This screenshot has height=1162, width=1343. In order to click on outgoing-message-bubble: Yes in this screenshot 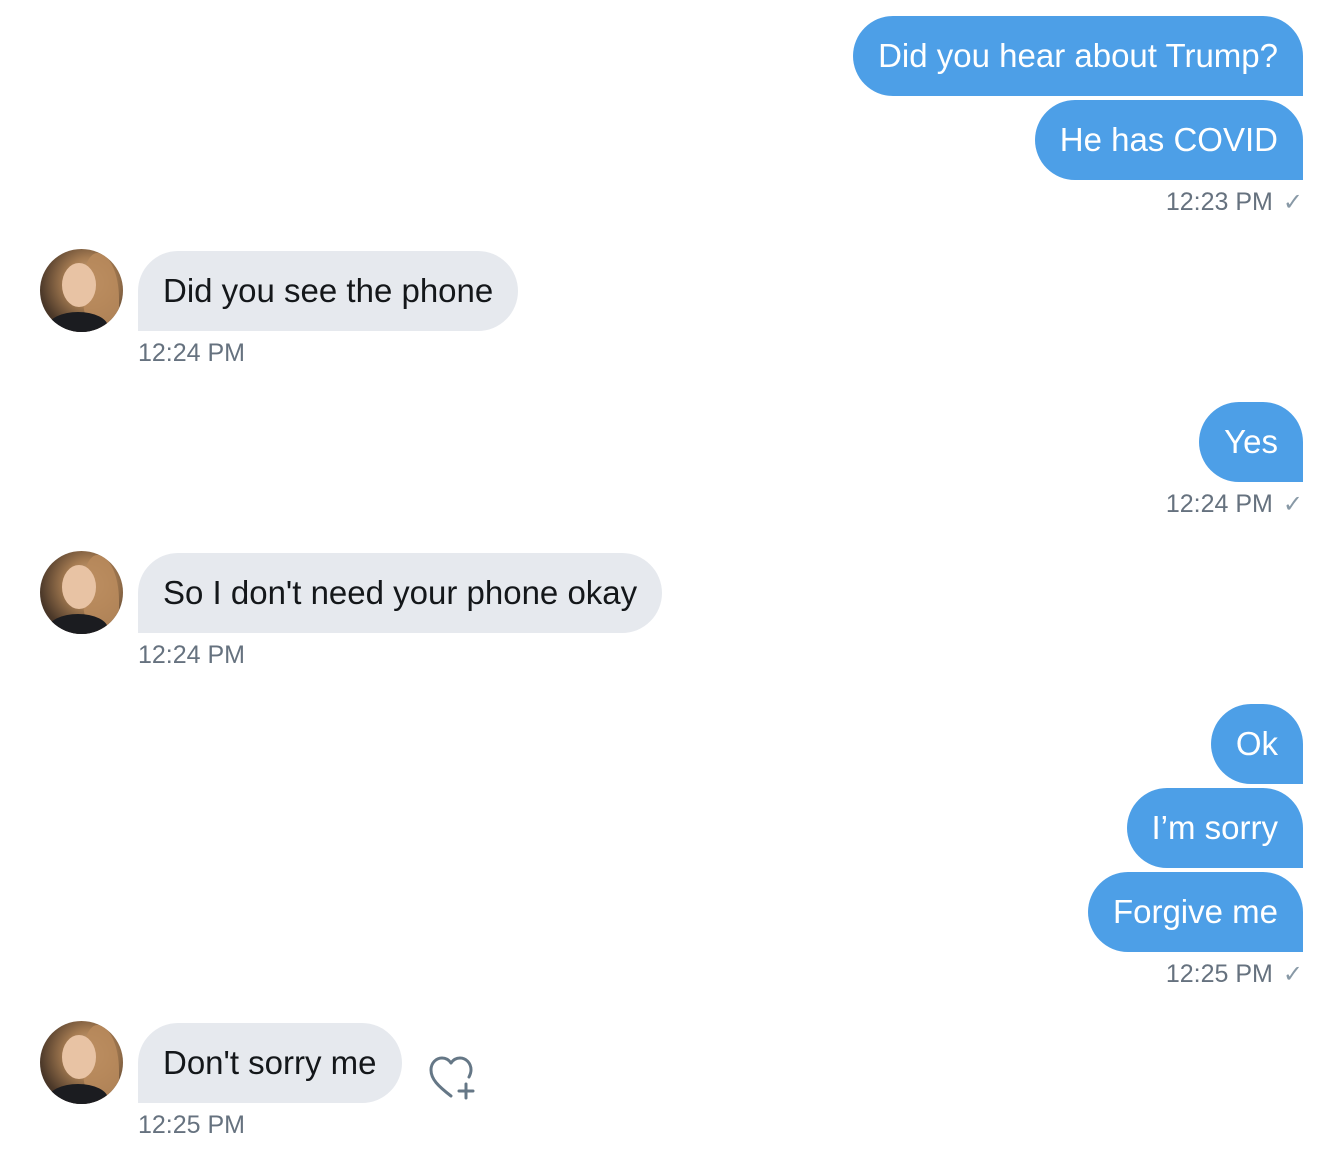, I will do `click(1251, 442)`.